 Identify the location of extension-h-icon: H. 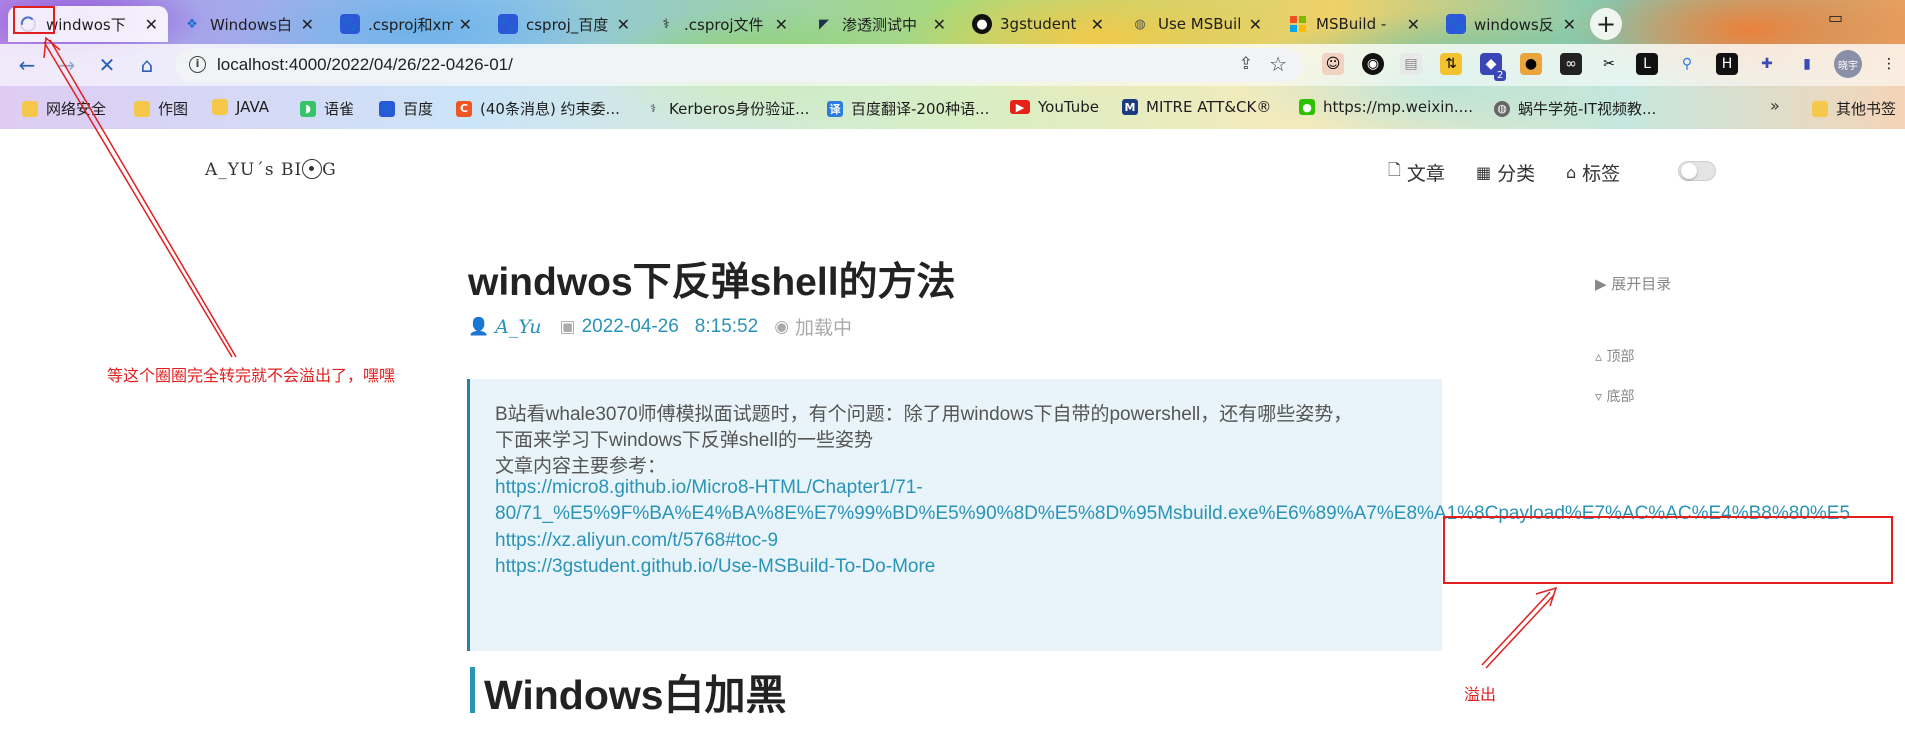
(1727, 64).